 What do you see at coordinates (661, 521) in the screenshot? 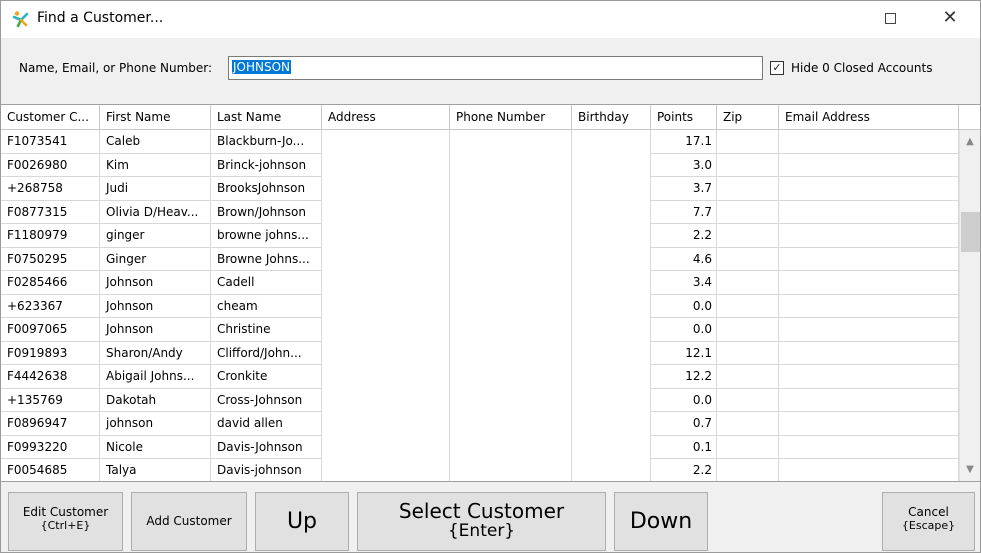
I see `down-button: Down` at bounding box center [661, 521].